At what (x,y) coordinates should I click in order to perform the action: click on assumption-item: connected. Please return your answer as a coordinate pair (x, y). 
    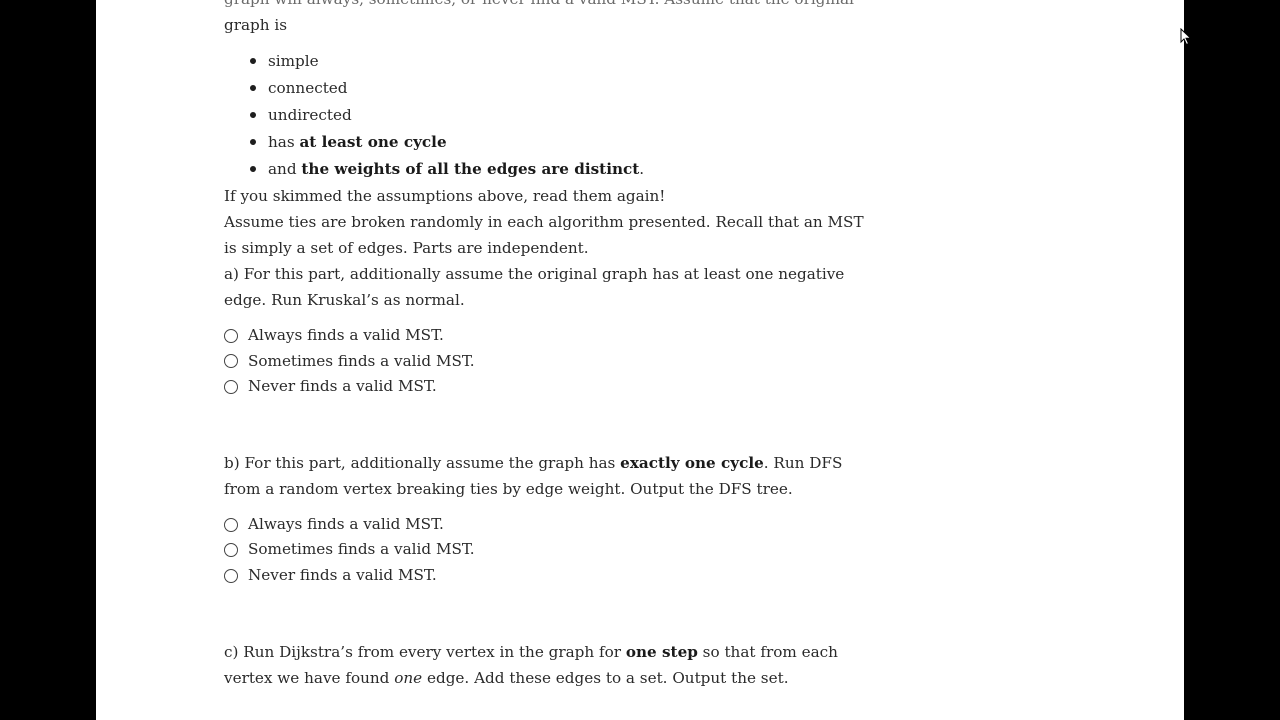
    Looking at the image, I should click on (558, 88).